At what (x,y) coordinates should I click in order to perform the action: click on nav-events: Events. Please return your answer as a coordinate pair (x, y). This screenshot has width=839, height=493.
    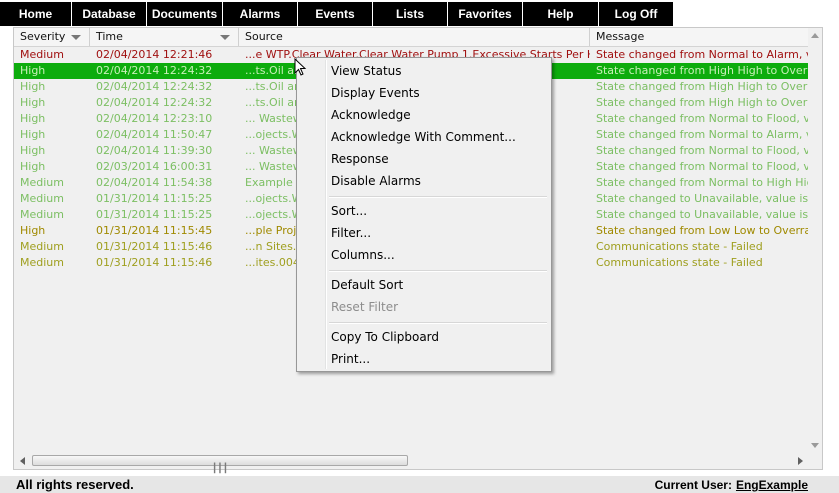
    Looking at the image, I should click on (335, 14).